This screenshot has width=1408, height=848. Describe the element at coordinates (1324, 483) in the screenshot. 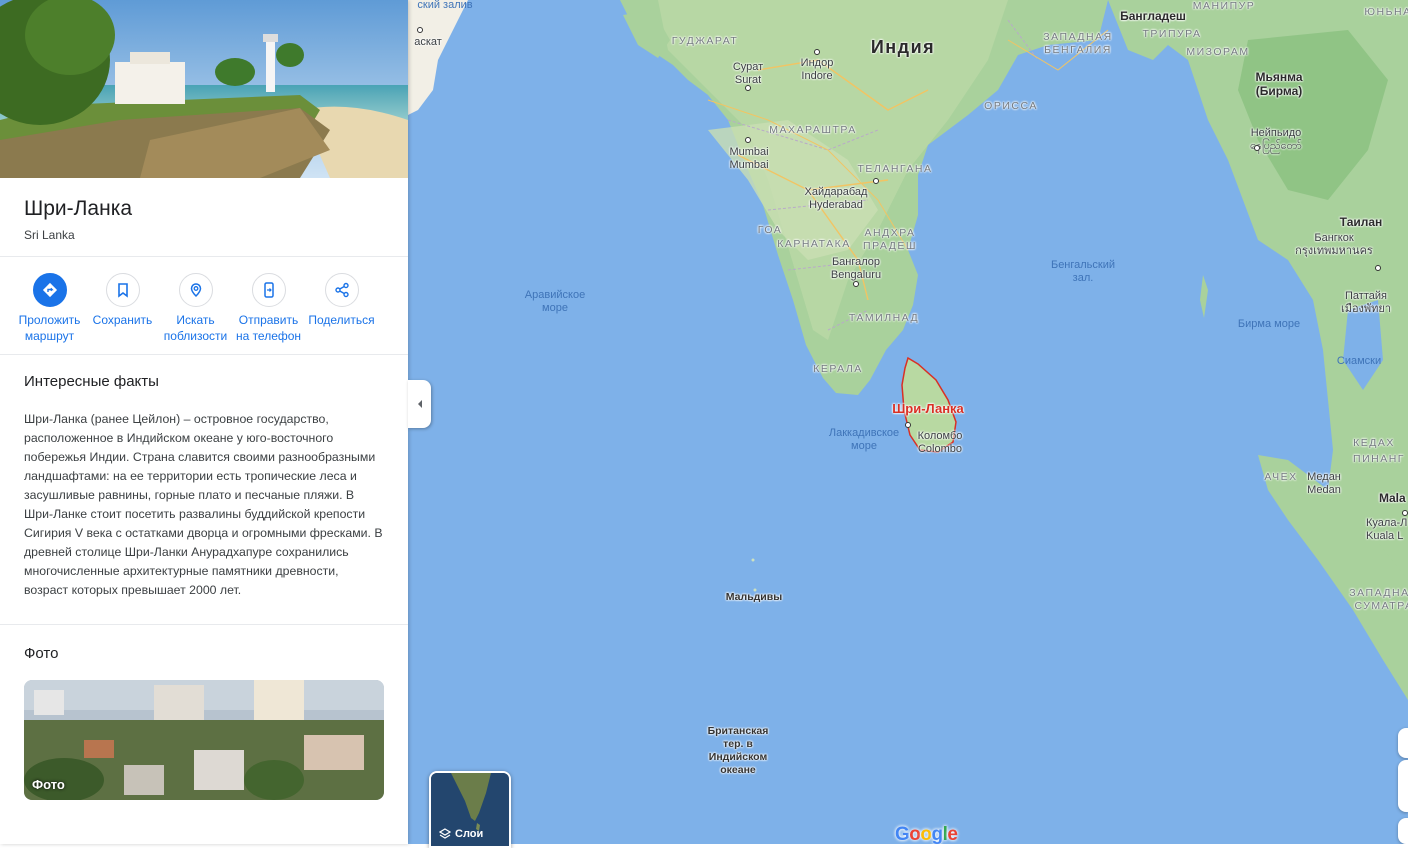

I see `map-label-medan: Медан Medan` at that location.